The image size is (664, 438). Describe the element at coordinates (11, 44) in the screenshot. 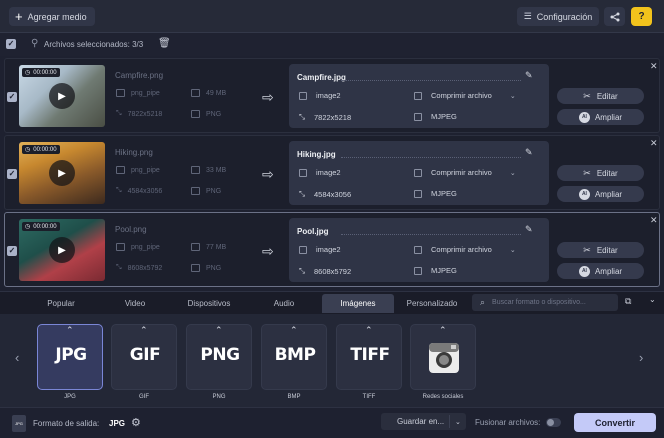

I see `select-all-checkbox: ✓` at that location.